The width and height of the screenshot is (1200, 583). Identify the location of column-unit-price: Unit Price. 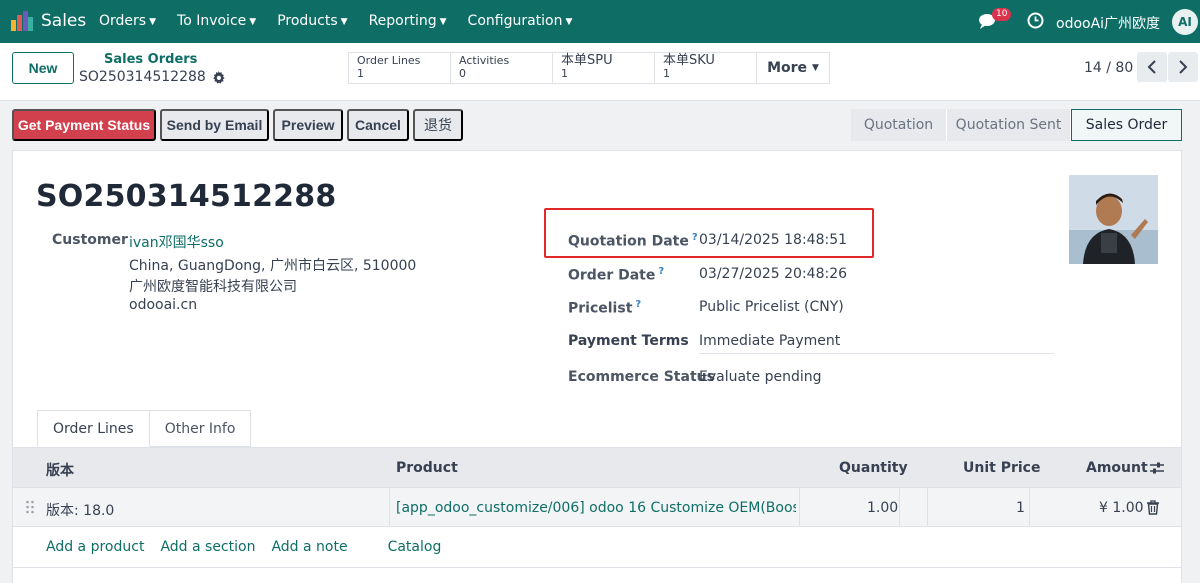
(1001, 468).